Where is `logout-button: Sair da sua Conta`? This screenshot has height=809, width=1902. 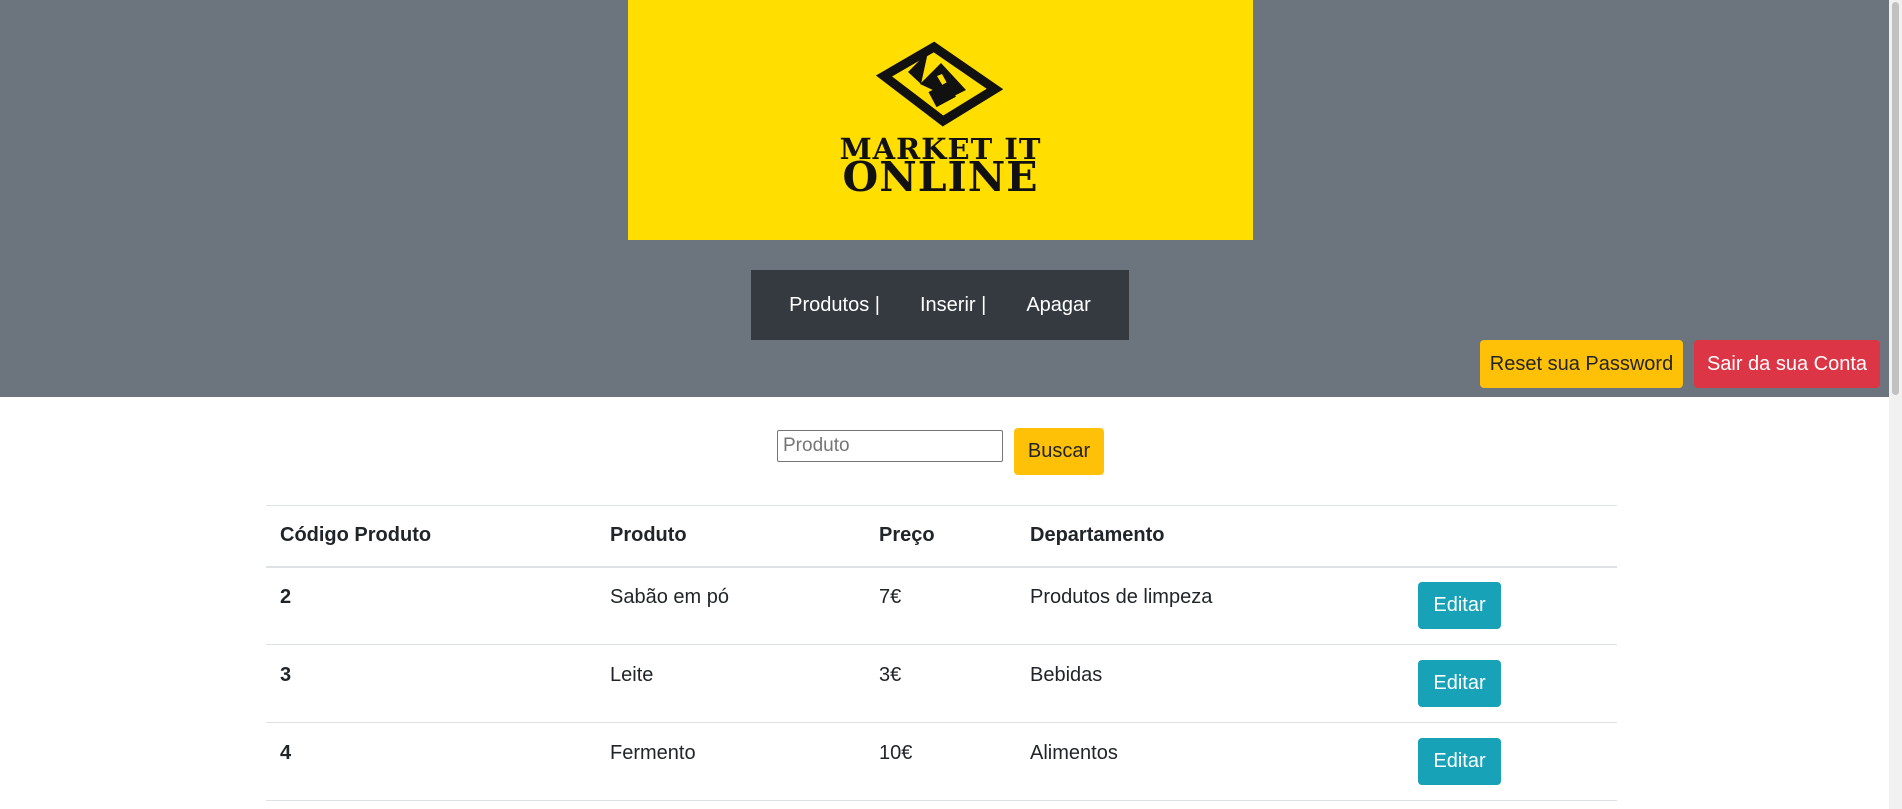 logout-button: Sair da sua Conta is located at coordinates (1787, 364).